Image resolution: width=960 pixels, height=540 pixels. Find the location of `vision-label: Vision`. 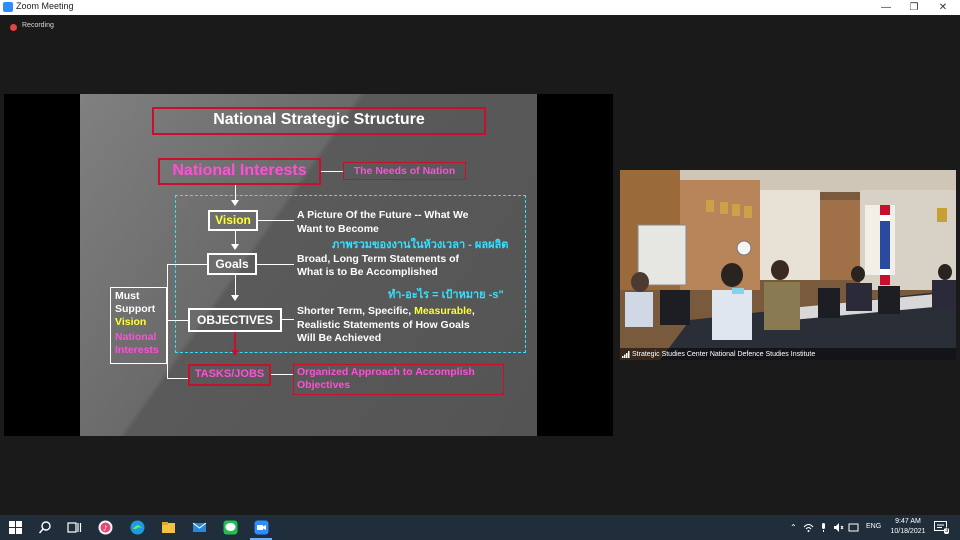

vision-label: Vision is located at coordinates (233, 220).